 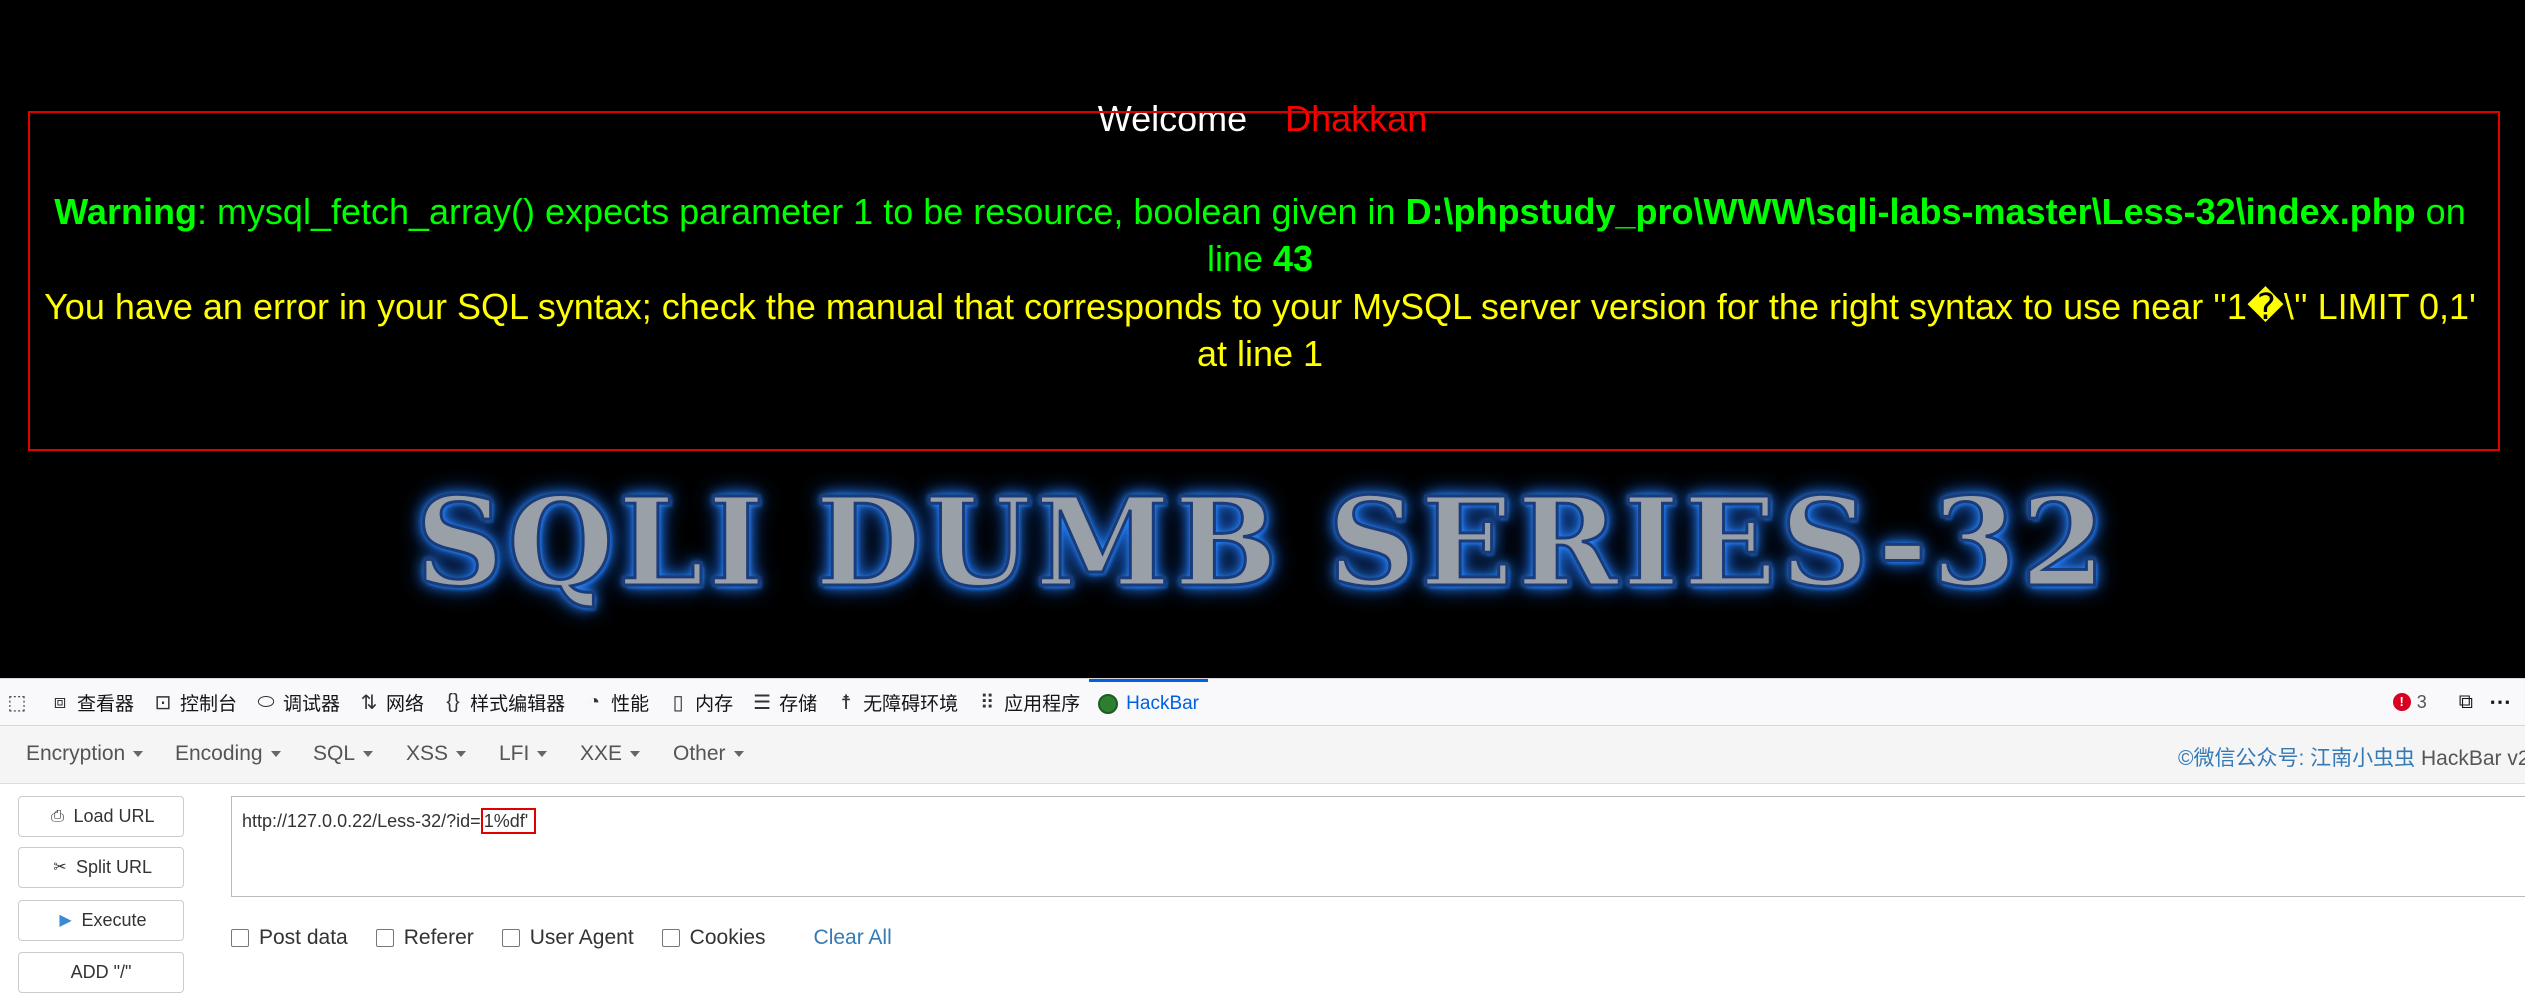 I want to click on tab-hackbar: HackBar, so click(x=1149, y=702).